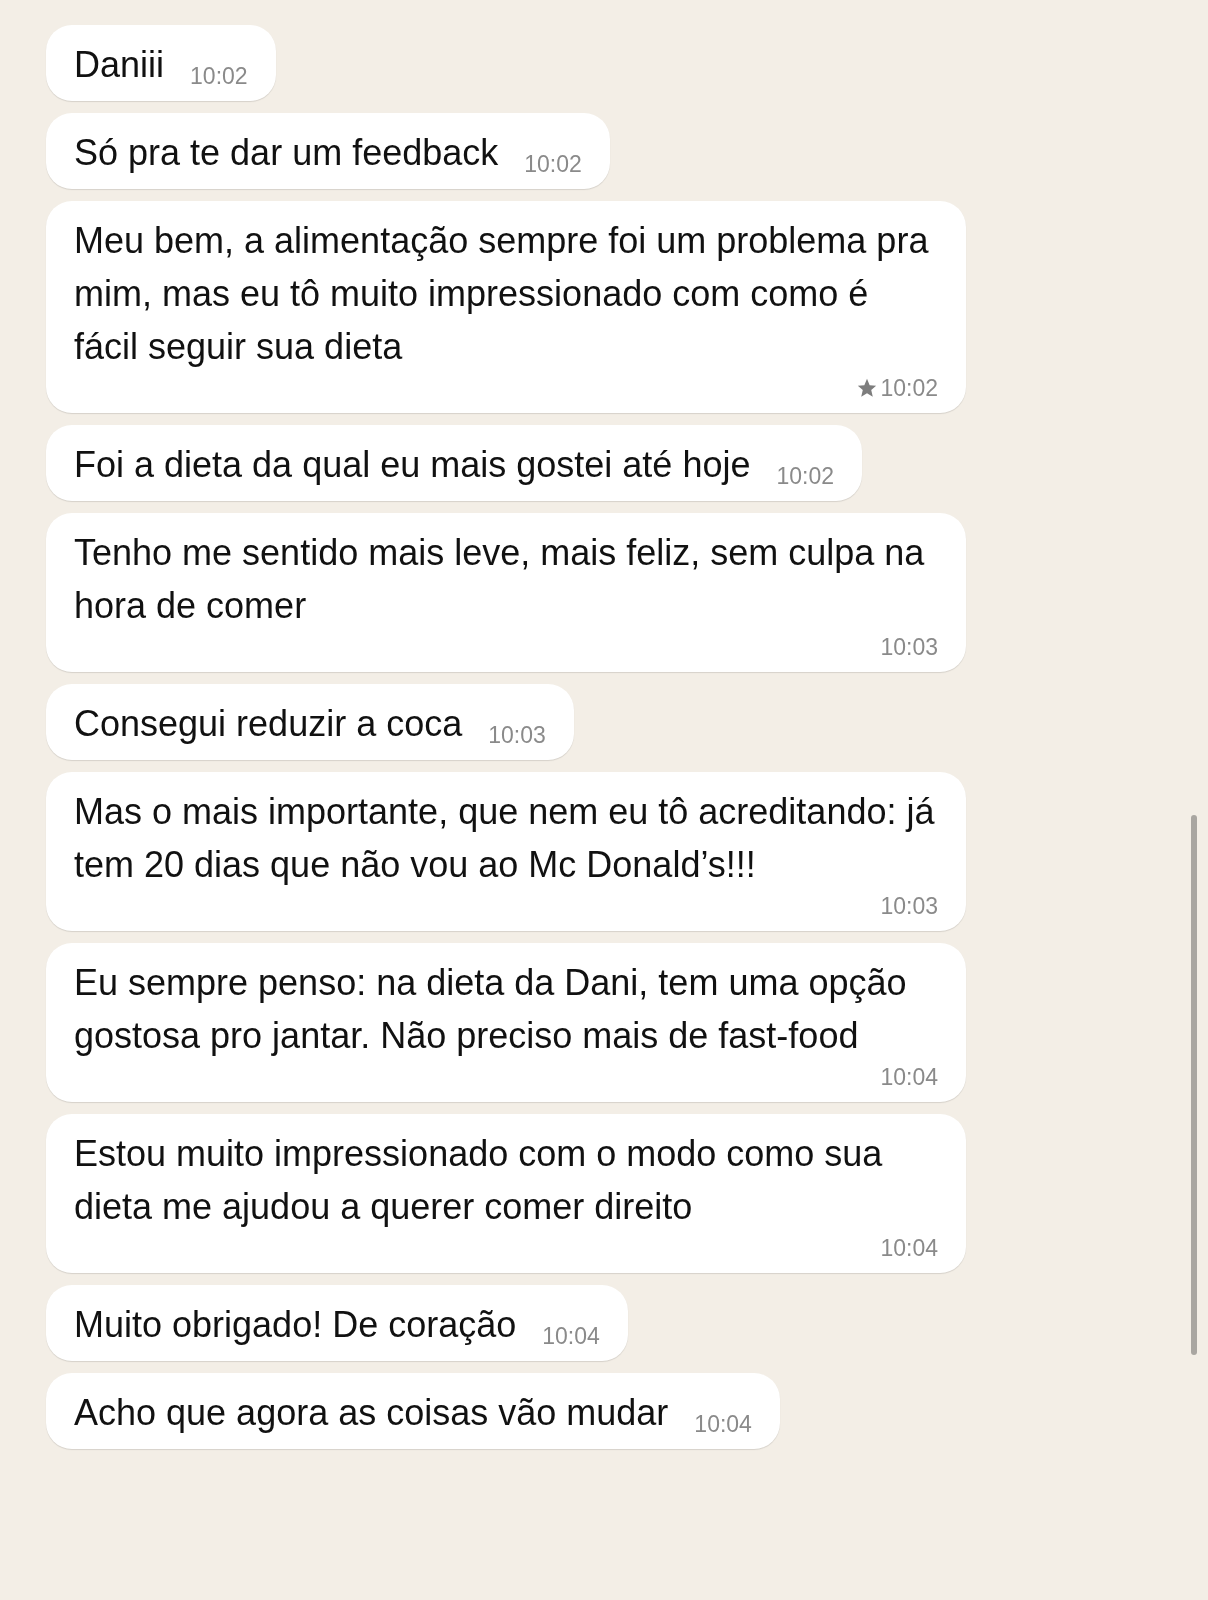  Describe the element at coordinates (502, 294) in the screenshot. I see `message-text: Meu bem, a alimentação sempre foi um problema pra mim, mas eu tô muito impressionado com como é fácil seguir sua dieta` at that location.